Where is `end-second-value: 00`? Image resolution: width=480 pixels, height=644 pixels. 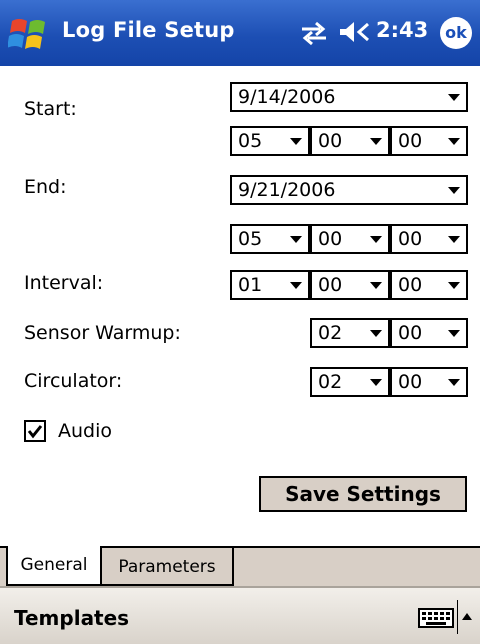 end-second-value: 00 is located at coordinates (410, 239).